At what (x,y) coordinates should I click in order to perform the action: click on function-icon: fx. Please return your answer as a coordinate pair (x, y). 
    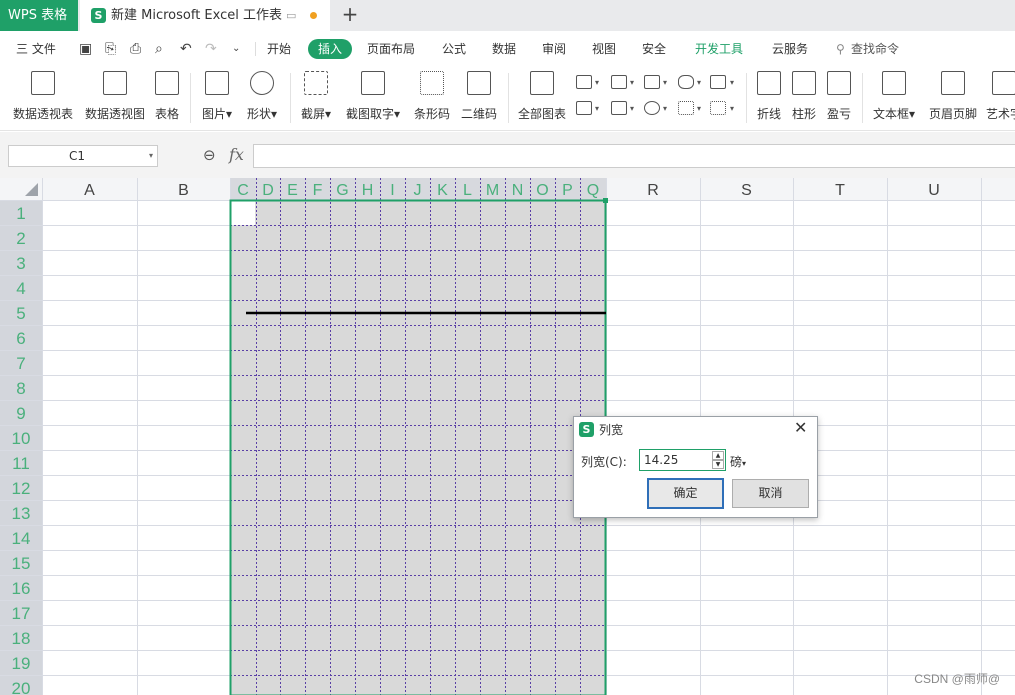
    Looking at the image, I should click on (236, 154).